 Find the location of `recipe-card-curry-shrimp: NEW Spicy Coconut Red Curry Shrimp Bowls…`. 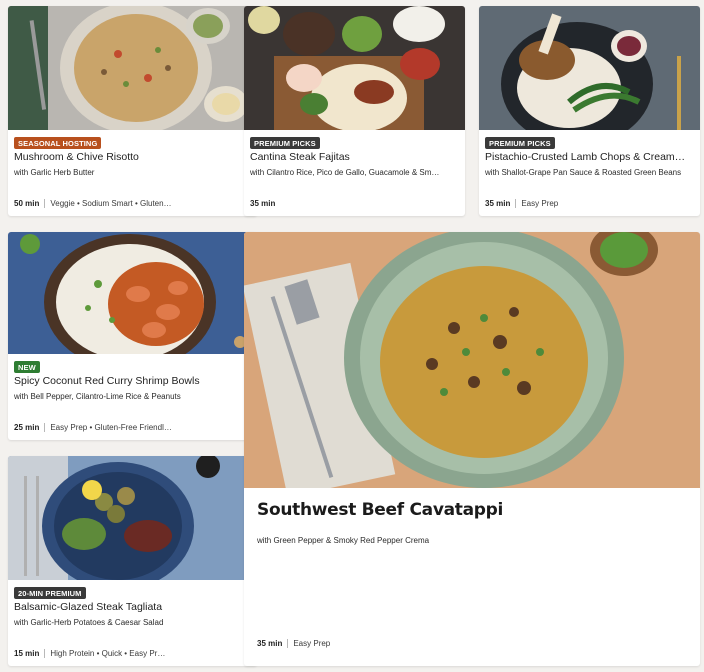

recipe-card-curry-shrimp: NEW Spicy Coconut Red Curry Shrimp Bowls… is located at coordinates (132, 336).